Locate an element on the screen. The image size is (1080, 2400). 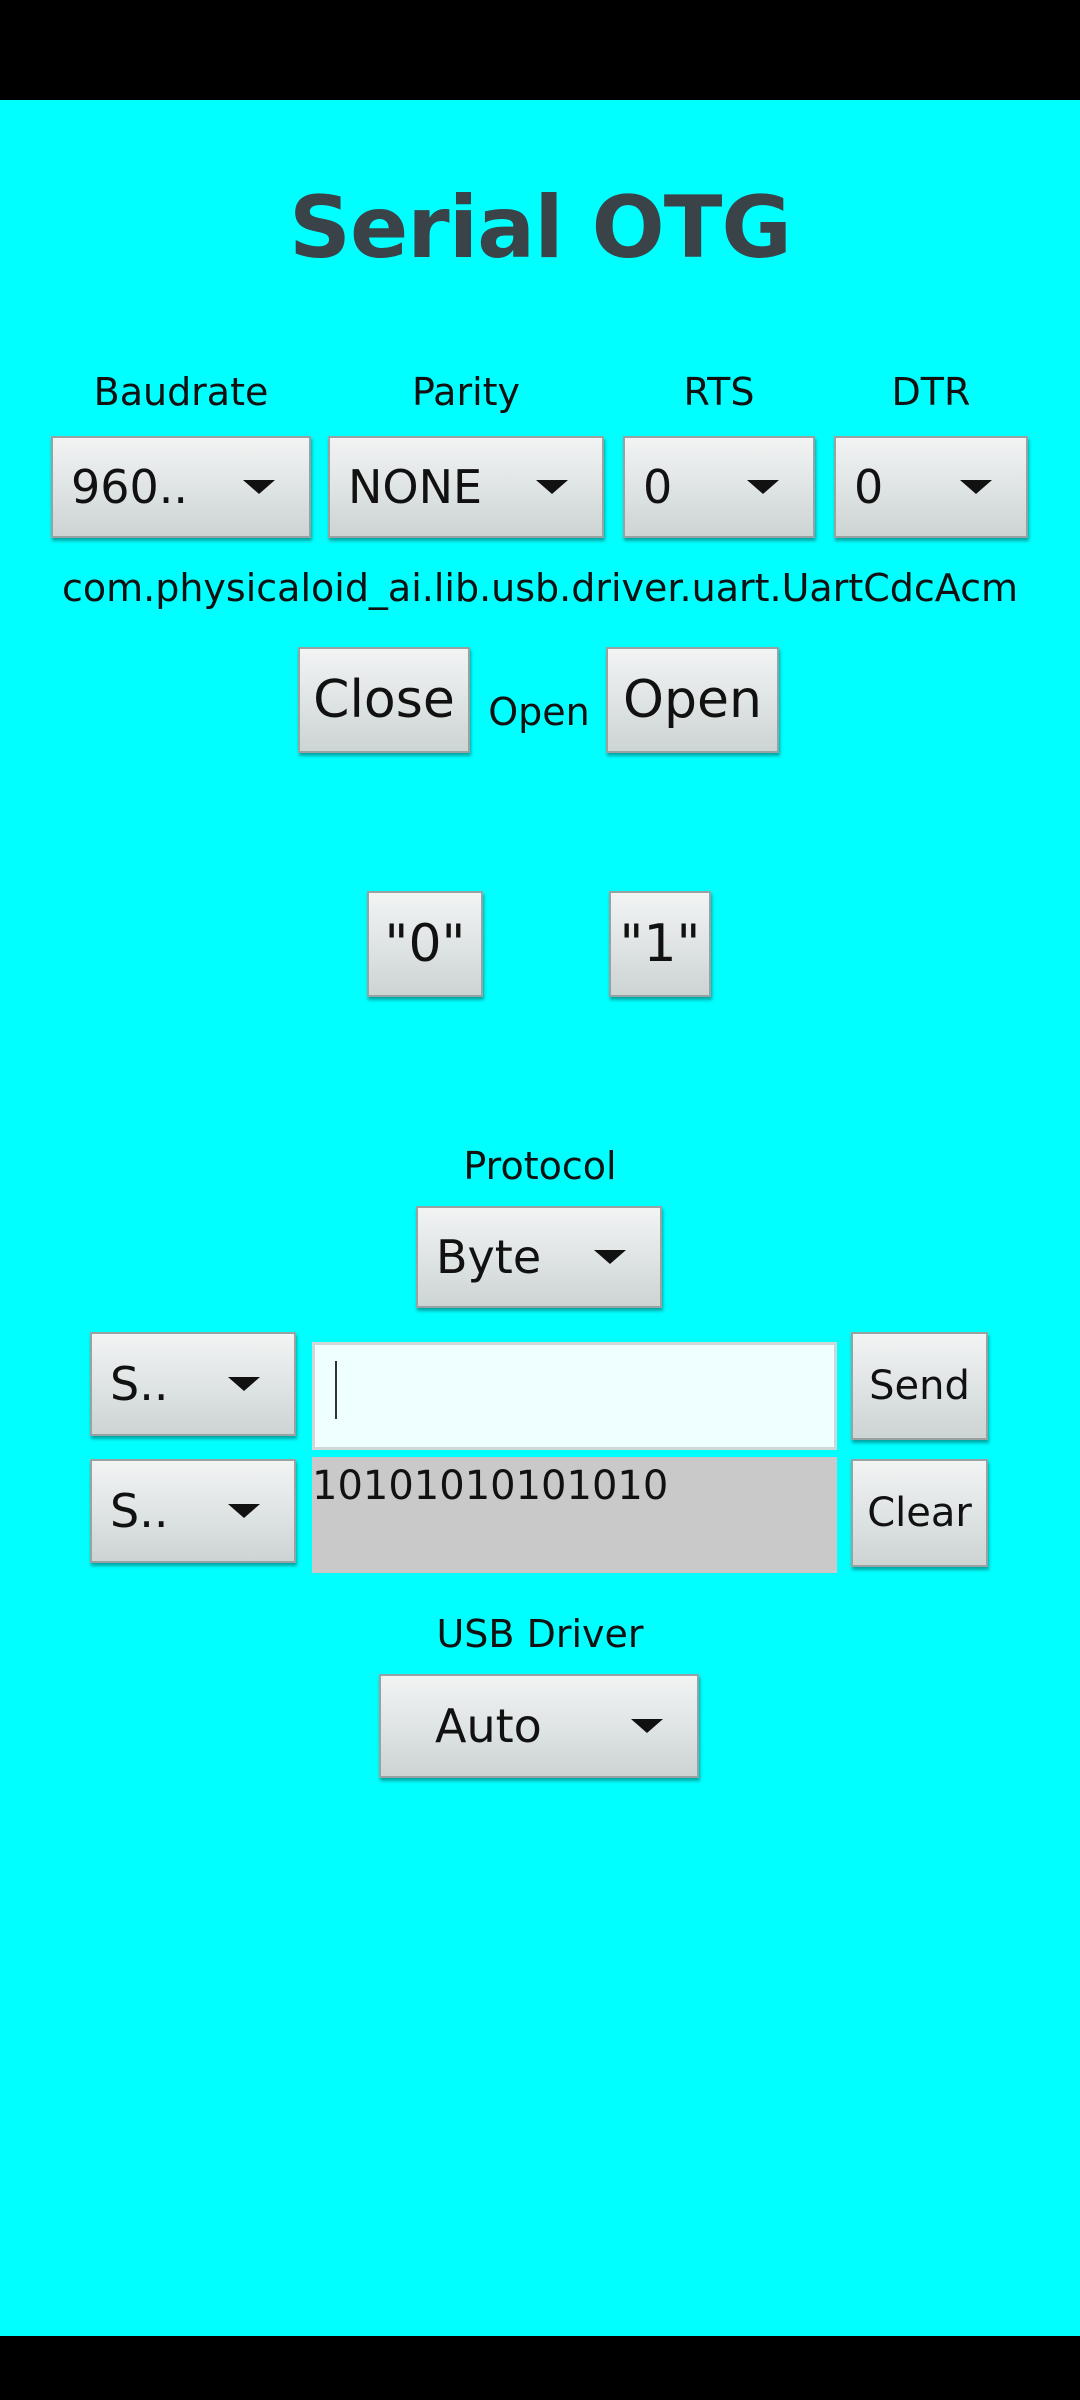
usb-driver-dropdown: Auto is located at coordinates (539, 1726).